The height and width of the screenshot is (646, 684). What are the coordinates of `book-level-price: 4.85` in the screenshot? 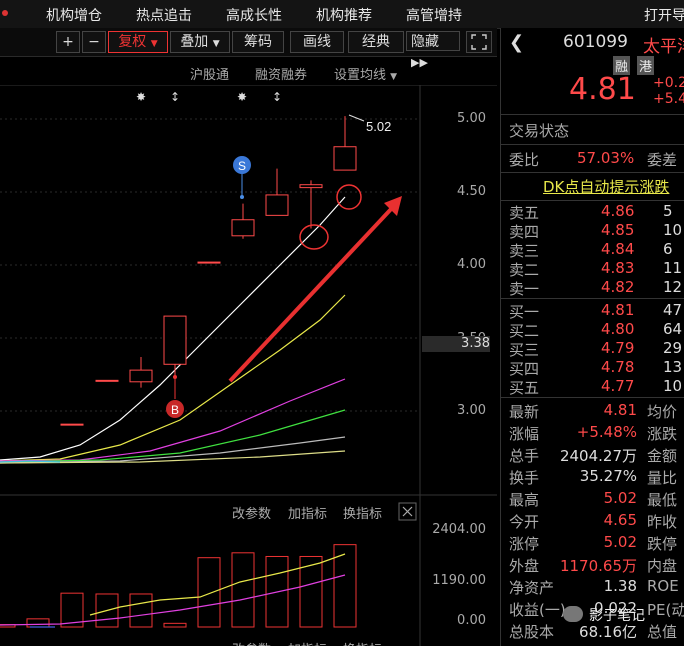 It's located at (618, 230).